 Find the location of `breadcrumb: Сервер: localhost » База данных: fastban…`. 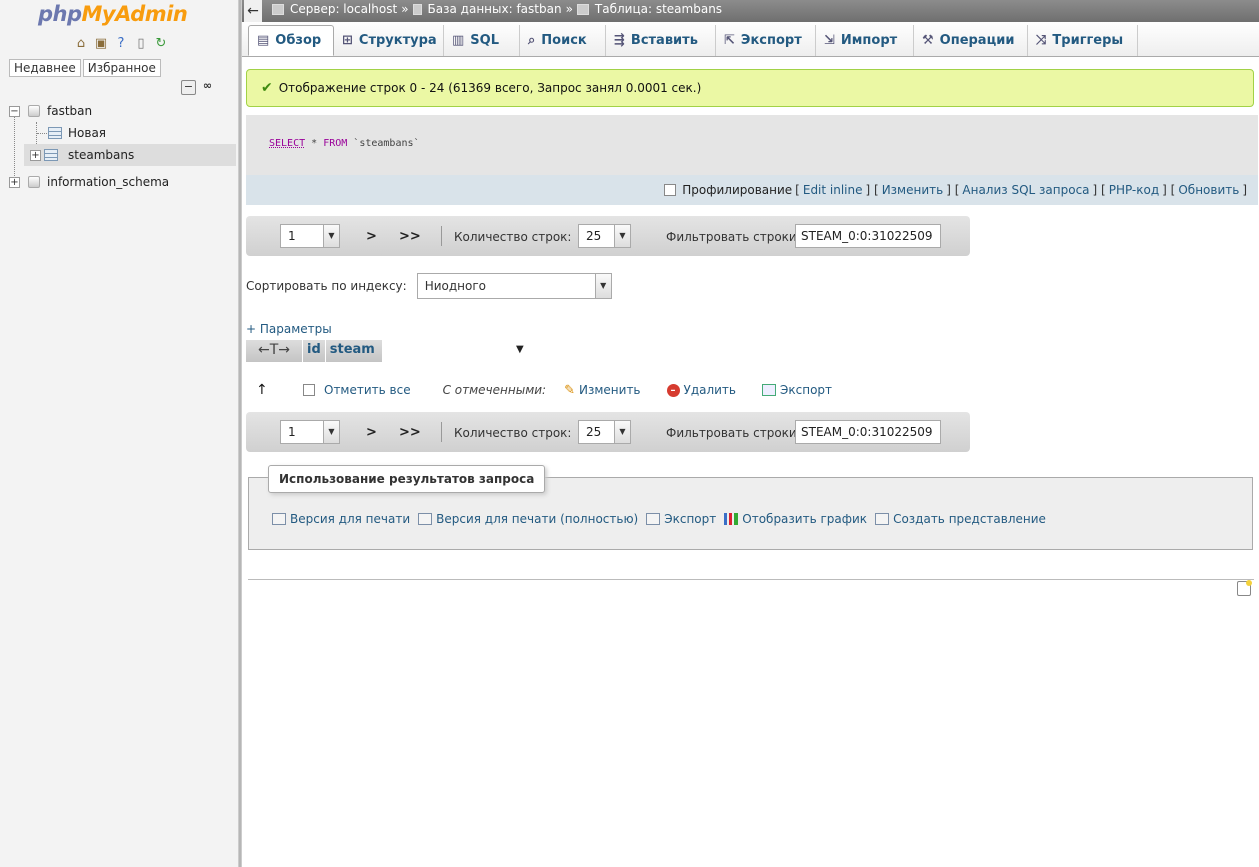

breadcrumb: Сервер: localhost » База данных: fastban… is located at coordinates (497, 9).